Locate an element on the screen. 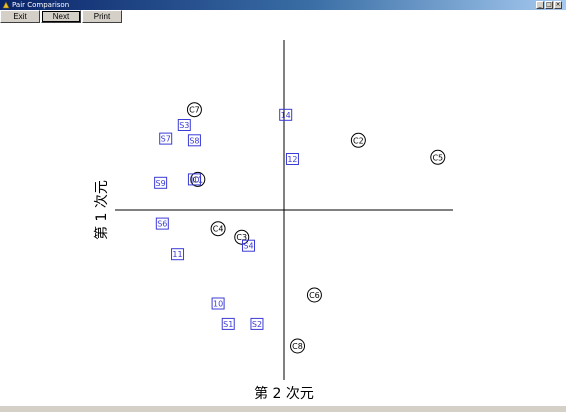  print-button: Print is located at coordinates (102, 16).